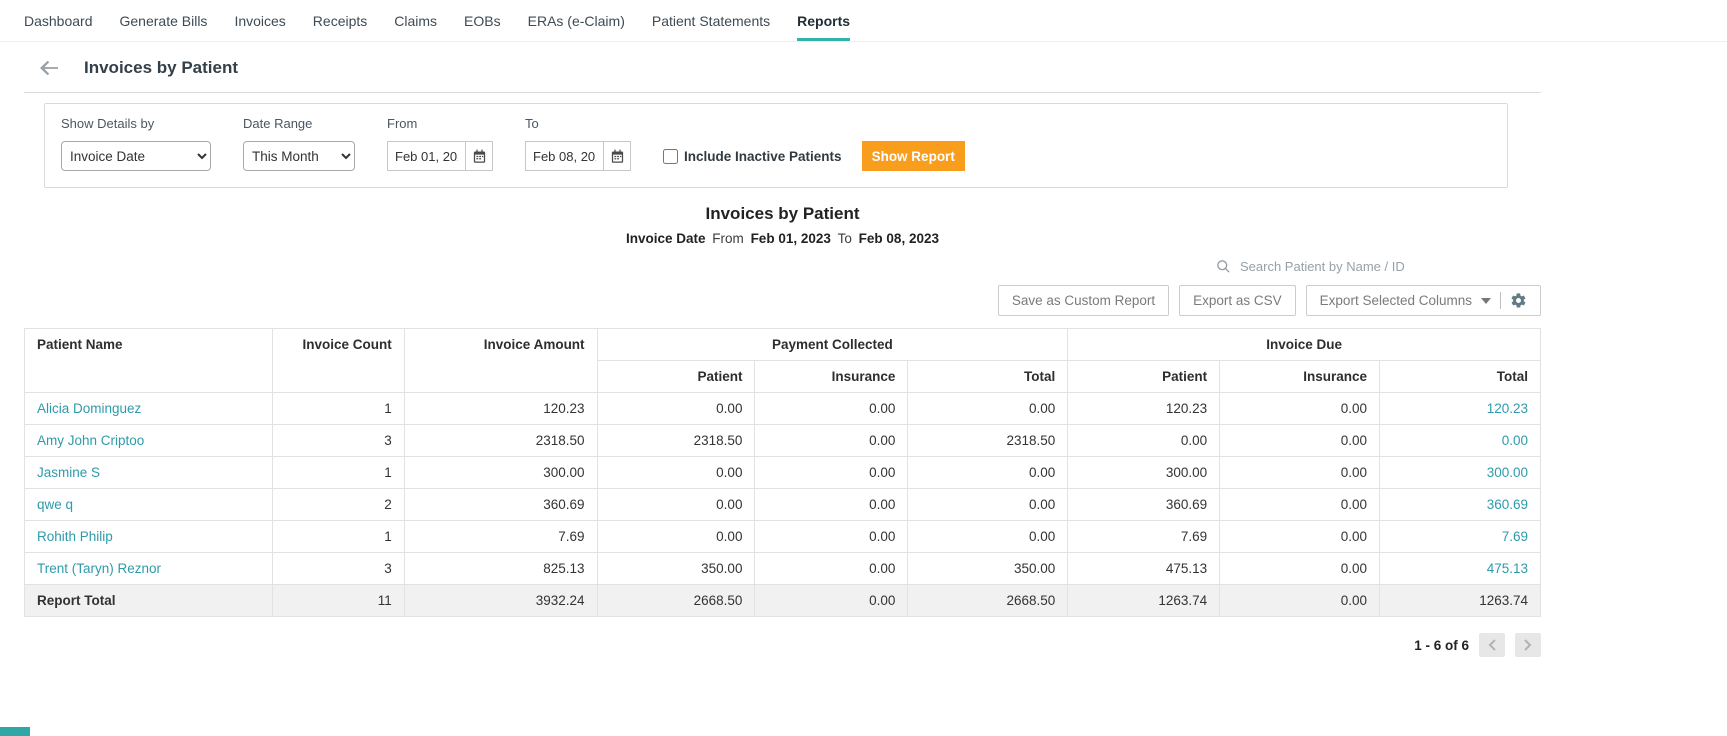 This screenshot has height=736, width=1727. What do you see at coordinates (299, 156) in the screenshot?
I see `date-range-select: This Month` at bounding box center [299, 156].